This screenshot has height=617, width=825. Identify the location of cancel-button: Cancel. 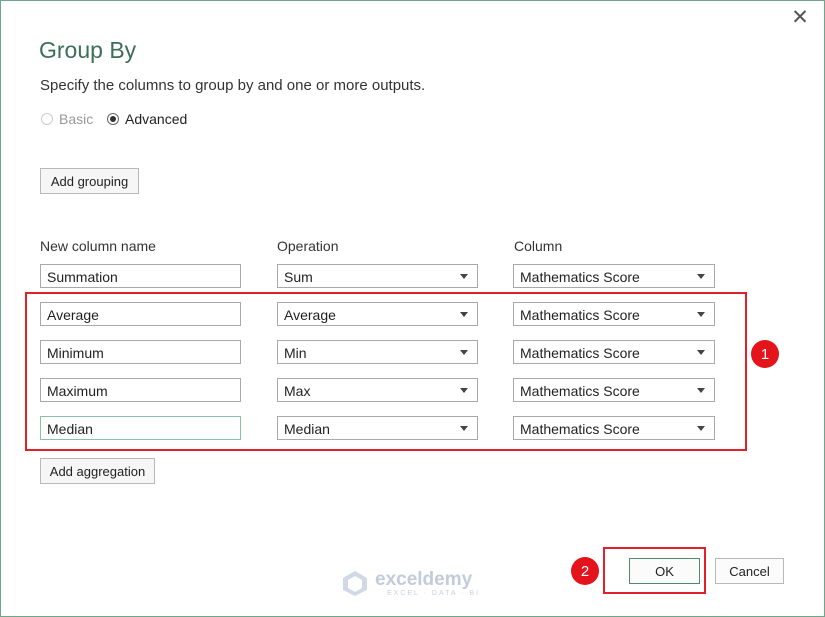
(749, 571).